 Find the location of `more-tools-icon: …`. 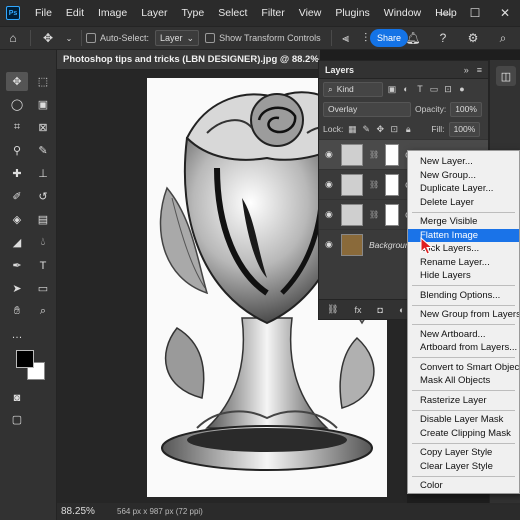

more-tools-icon: … is located at coordinates (17, 334).